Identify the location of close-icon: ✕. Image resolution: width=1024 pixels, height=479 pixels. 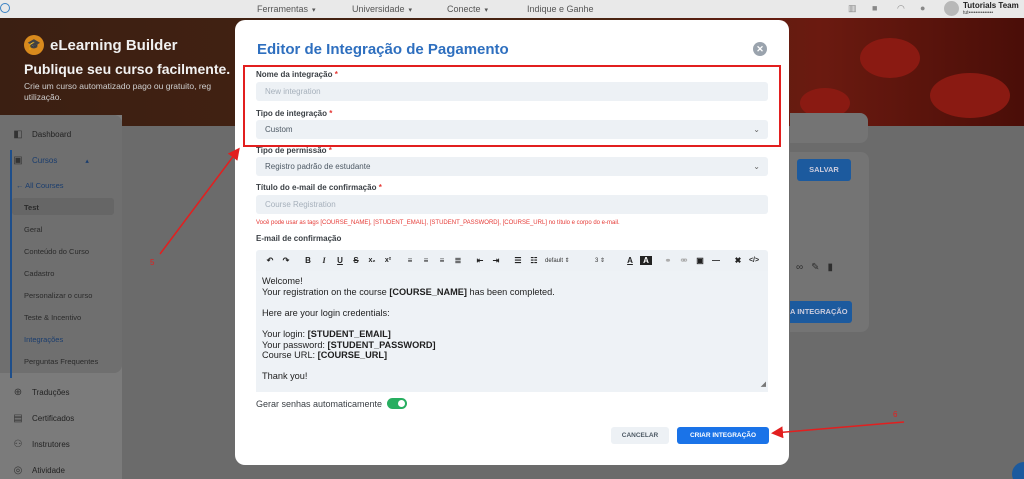
(760, 49).